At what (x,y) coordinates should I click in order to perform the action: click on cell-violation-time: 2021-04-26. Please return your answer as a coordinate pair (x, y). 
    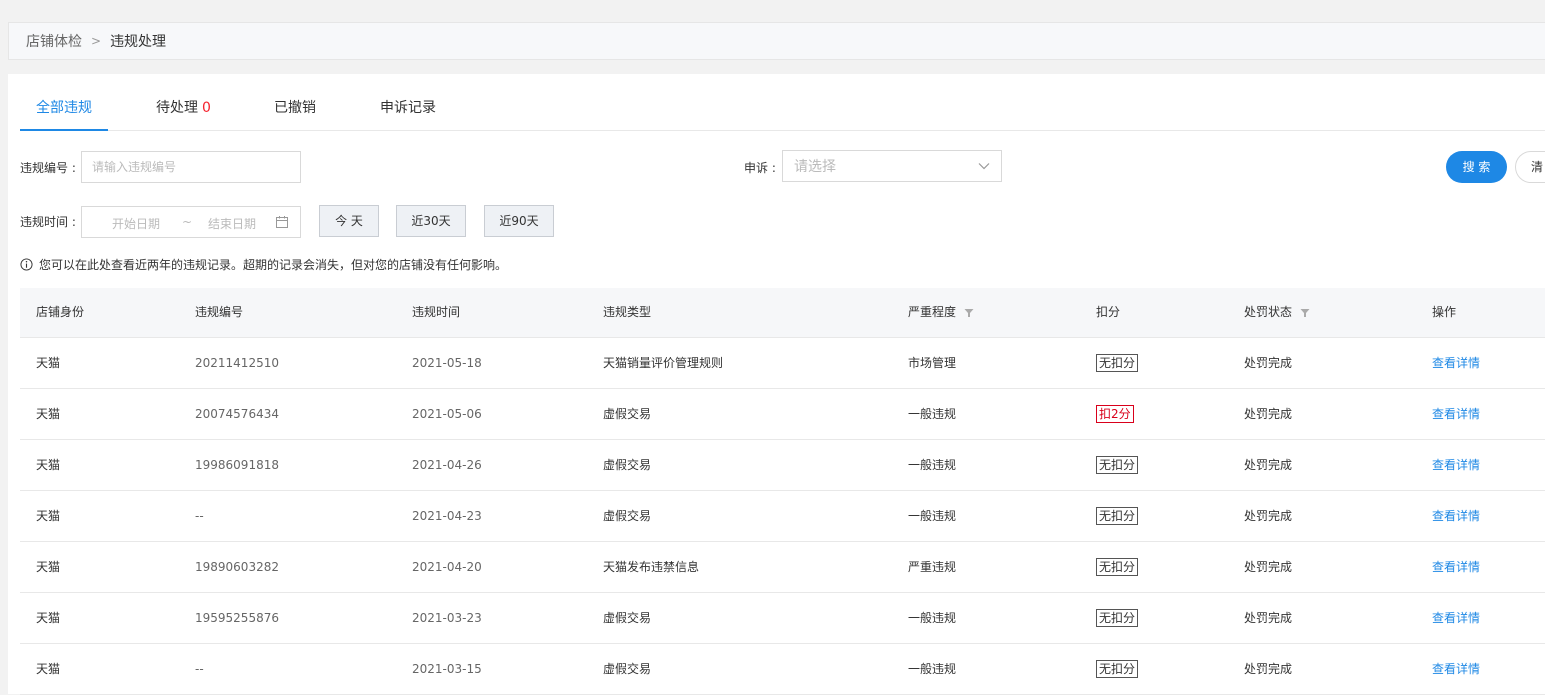
    Looking at the image, I should click on (447, 465).